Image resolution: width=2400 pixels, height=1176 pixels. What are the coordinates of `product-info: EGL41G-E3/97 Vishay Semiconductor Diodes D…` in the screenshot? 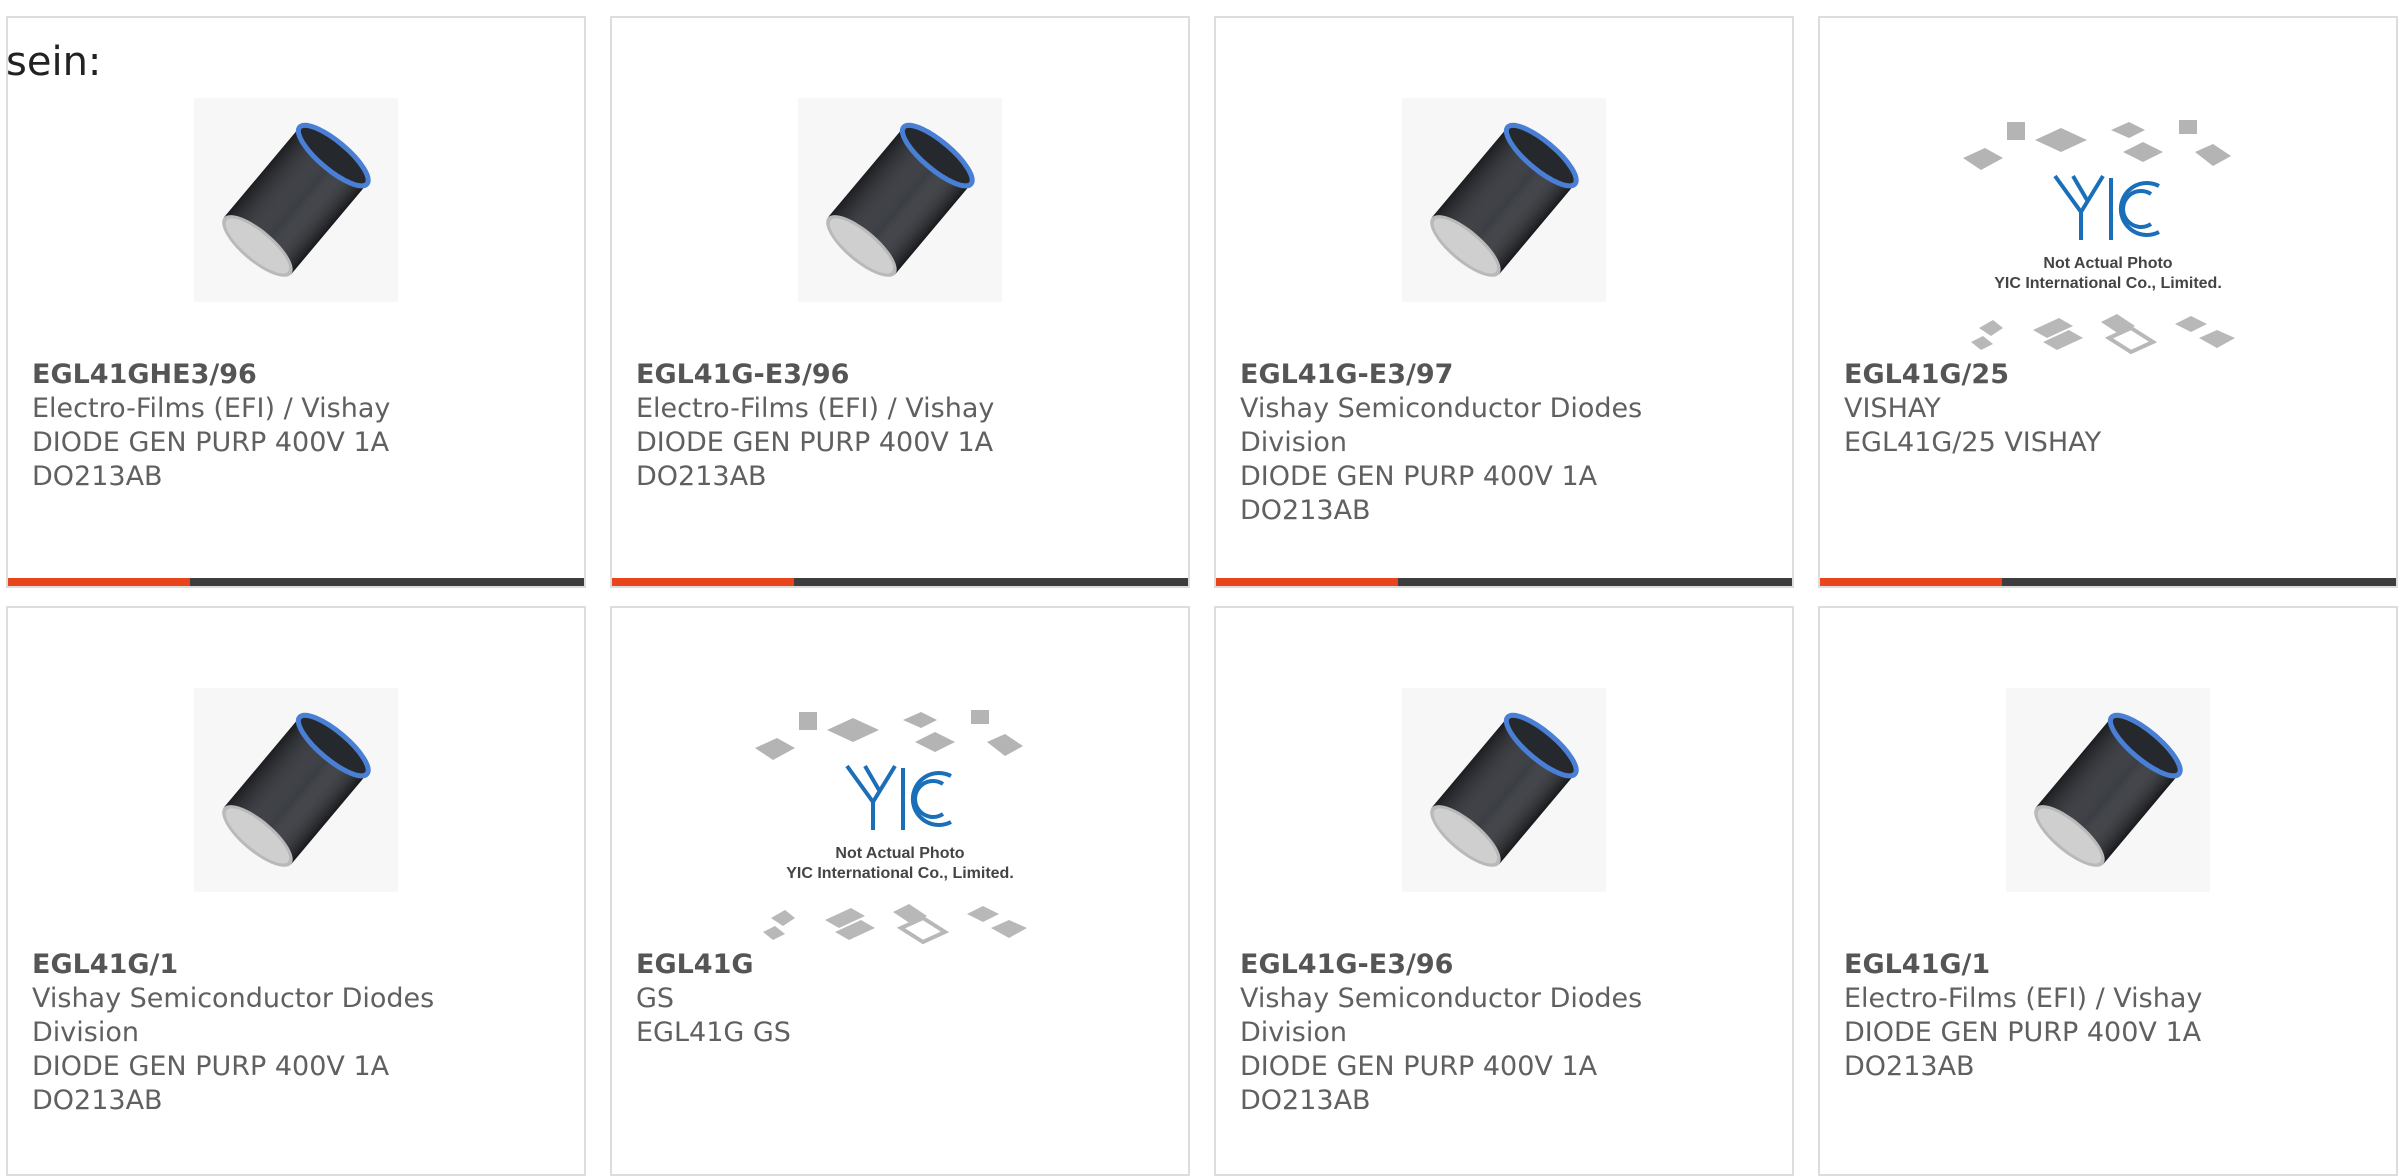 It's located at (1504, 443).